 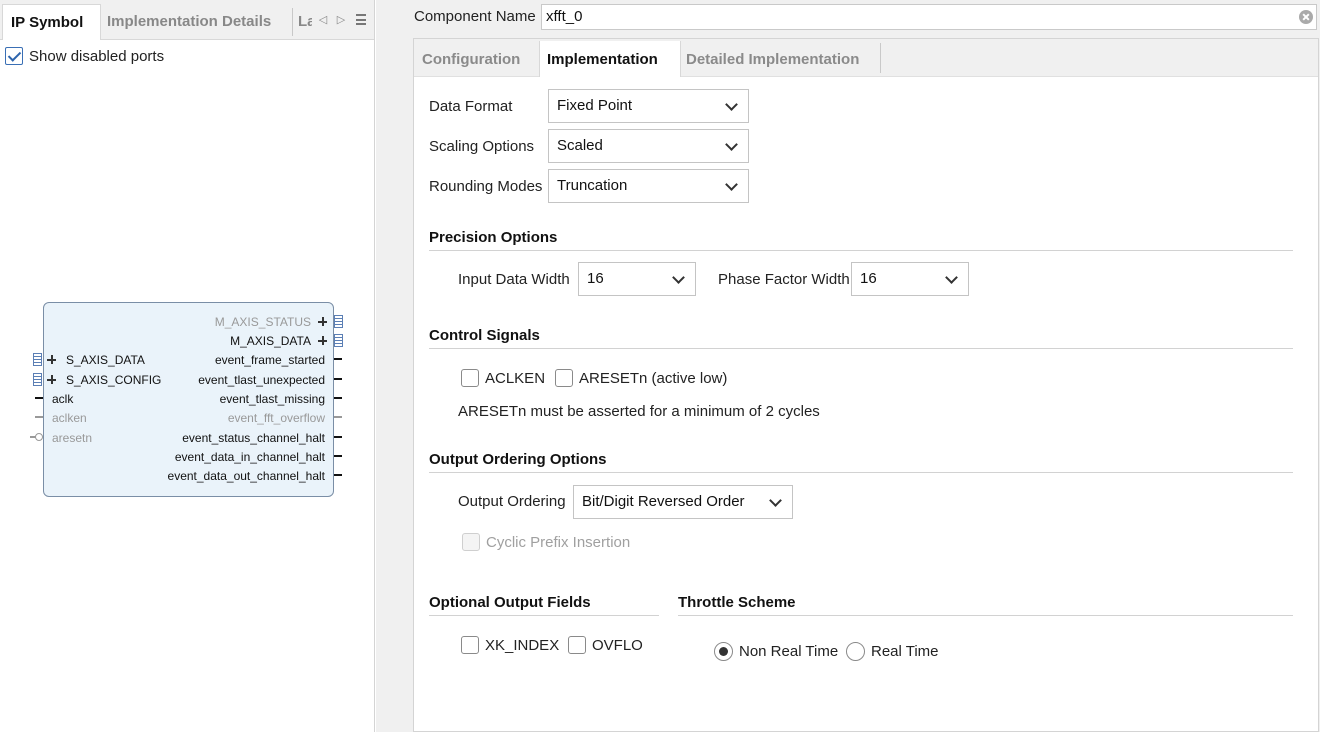 I want to click on checkbox-checked-icon, so click(x=14, y=56).